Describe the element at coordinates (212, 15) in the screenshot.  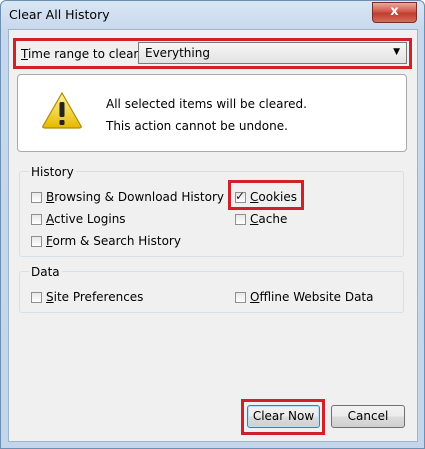
I see `title-bar: Clear All History x` at that location.